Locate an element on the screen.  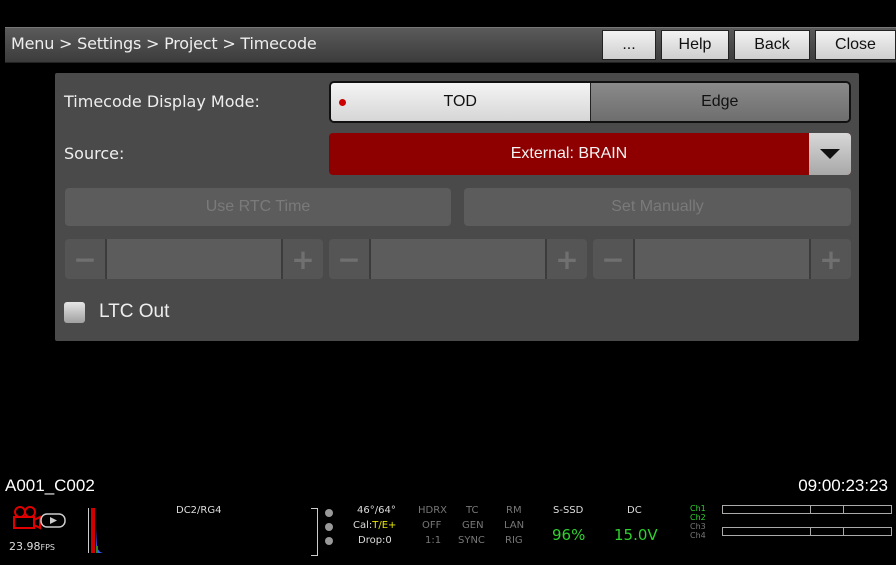
aspect-value: 1:1 is located at coordinates (433, 540).